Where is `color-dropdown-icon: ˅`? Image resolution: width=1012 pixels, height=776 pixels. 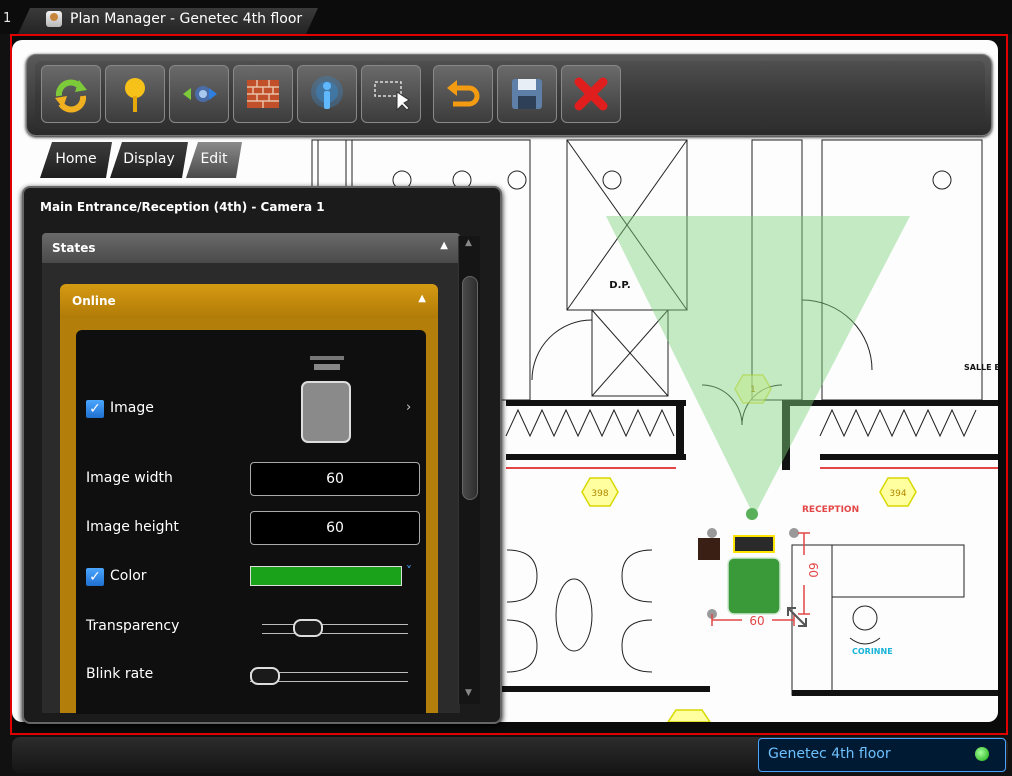
color-dropdown-icon: ˅ is located at coordinates (409, 571).